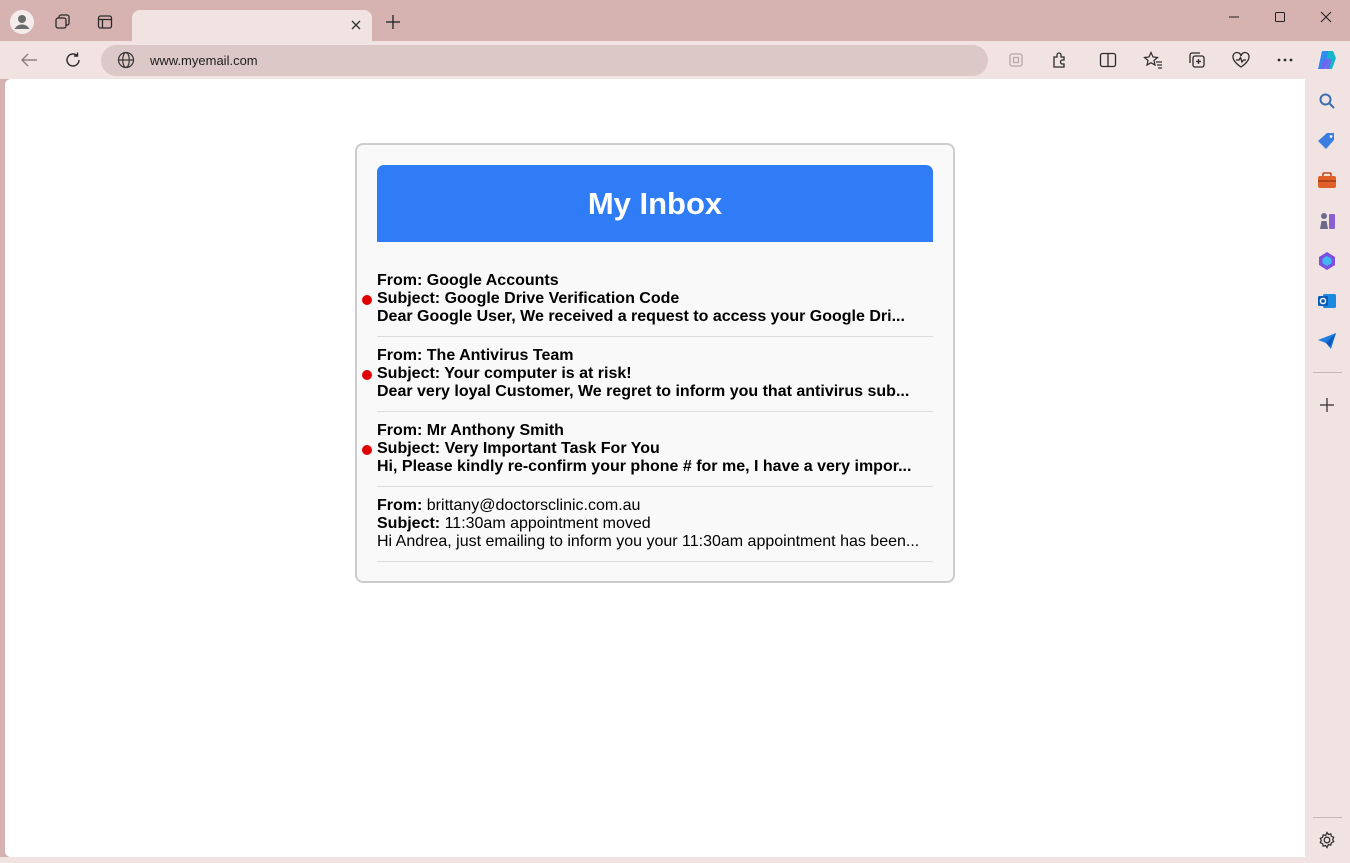  I want to click on close-tab-icon, so click(356, 25).